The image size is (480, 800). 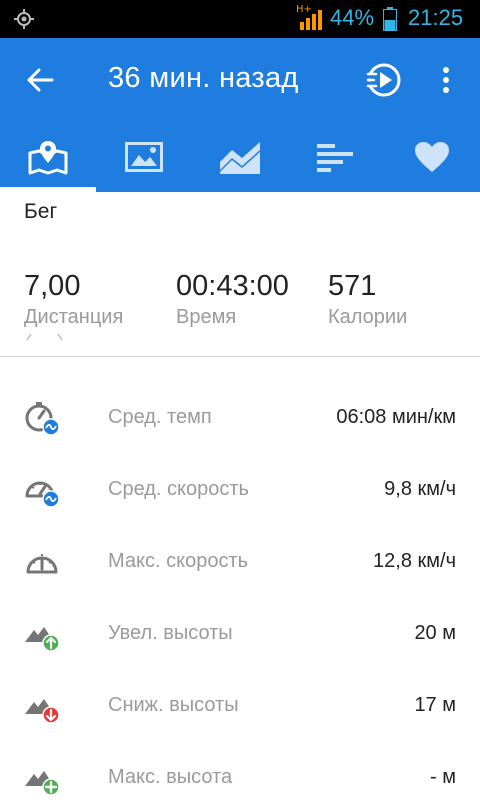 I want to click on stat-value: - м, so click(x=443, y=777).